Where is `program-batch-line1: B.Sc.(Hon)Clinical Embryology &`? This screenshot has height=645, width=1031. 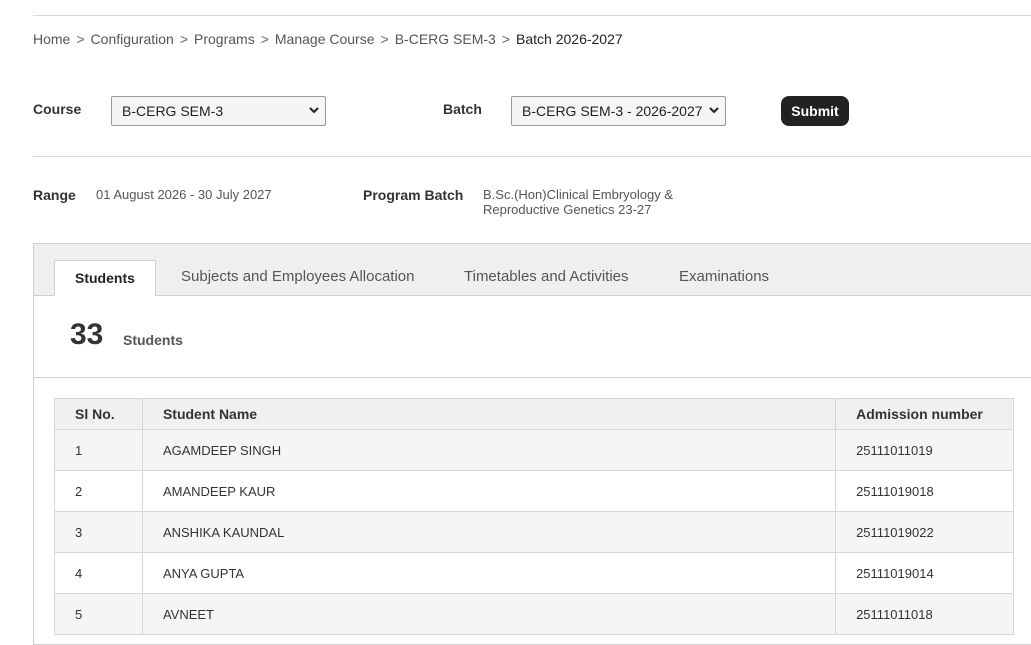
program-batch-line1: B.Sc.(Hon)Clinical Embryology & is located at coordinates (578, 194).